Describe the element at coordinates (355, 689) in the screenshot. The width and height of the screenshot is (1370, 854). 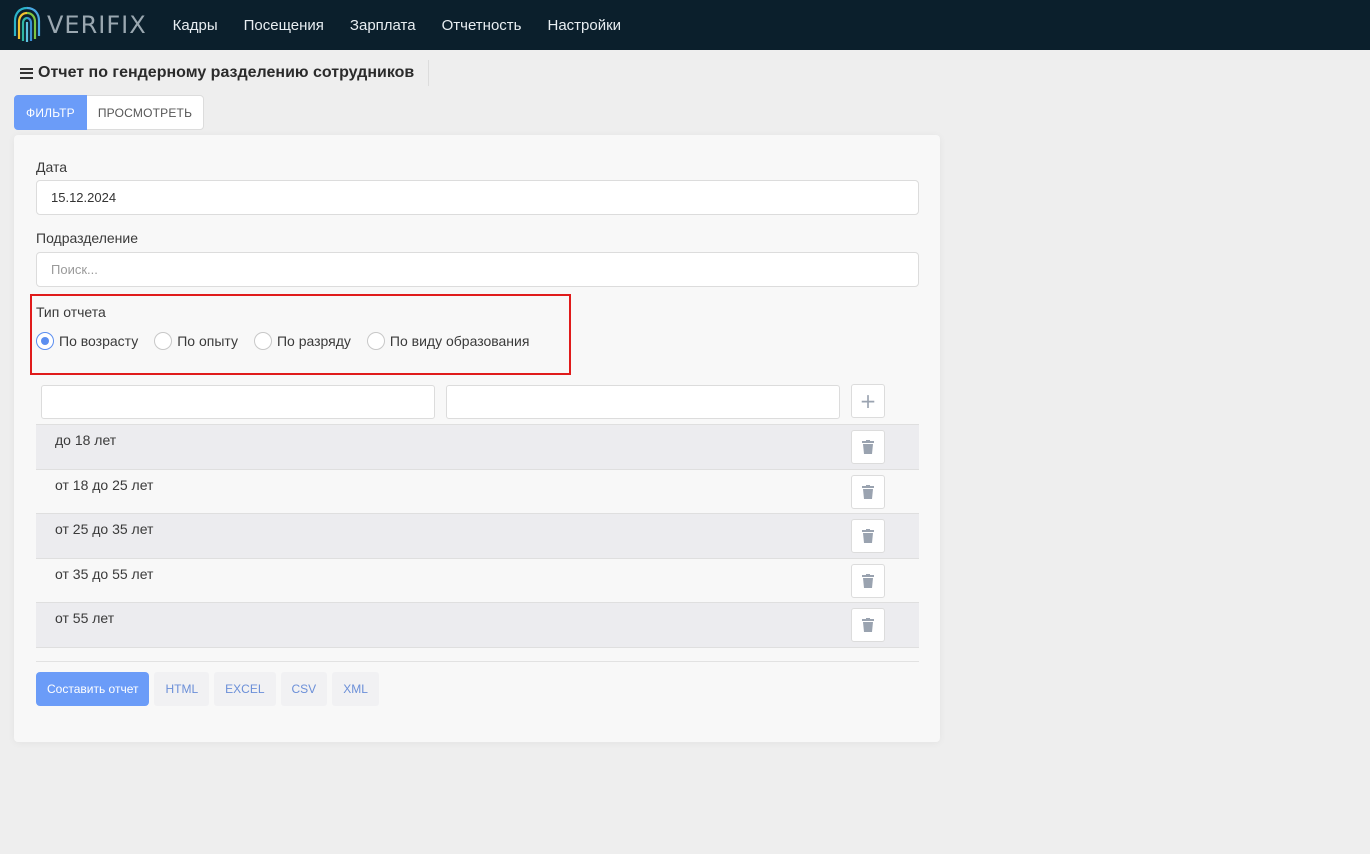
I see `export-xml-button: XML` at that location.